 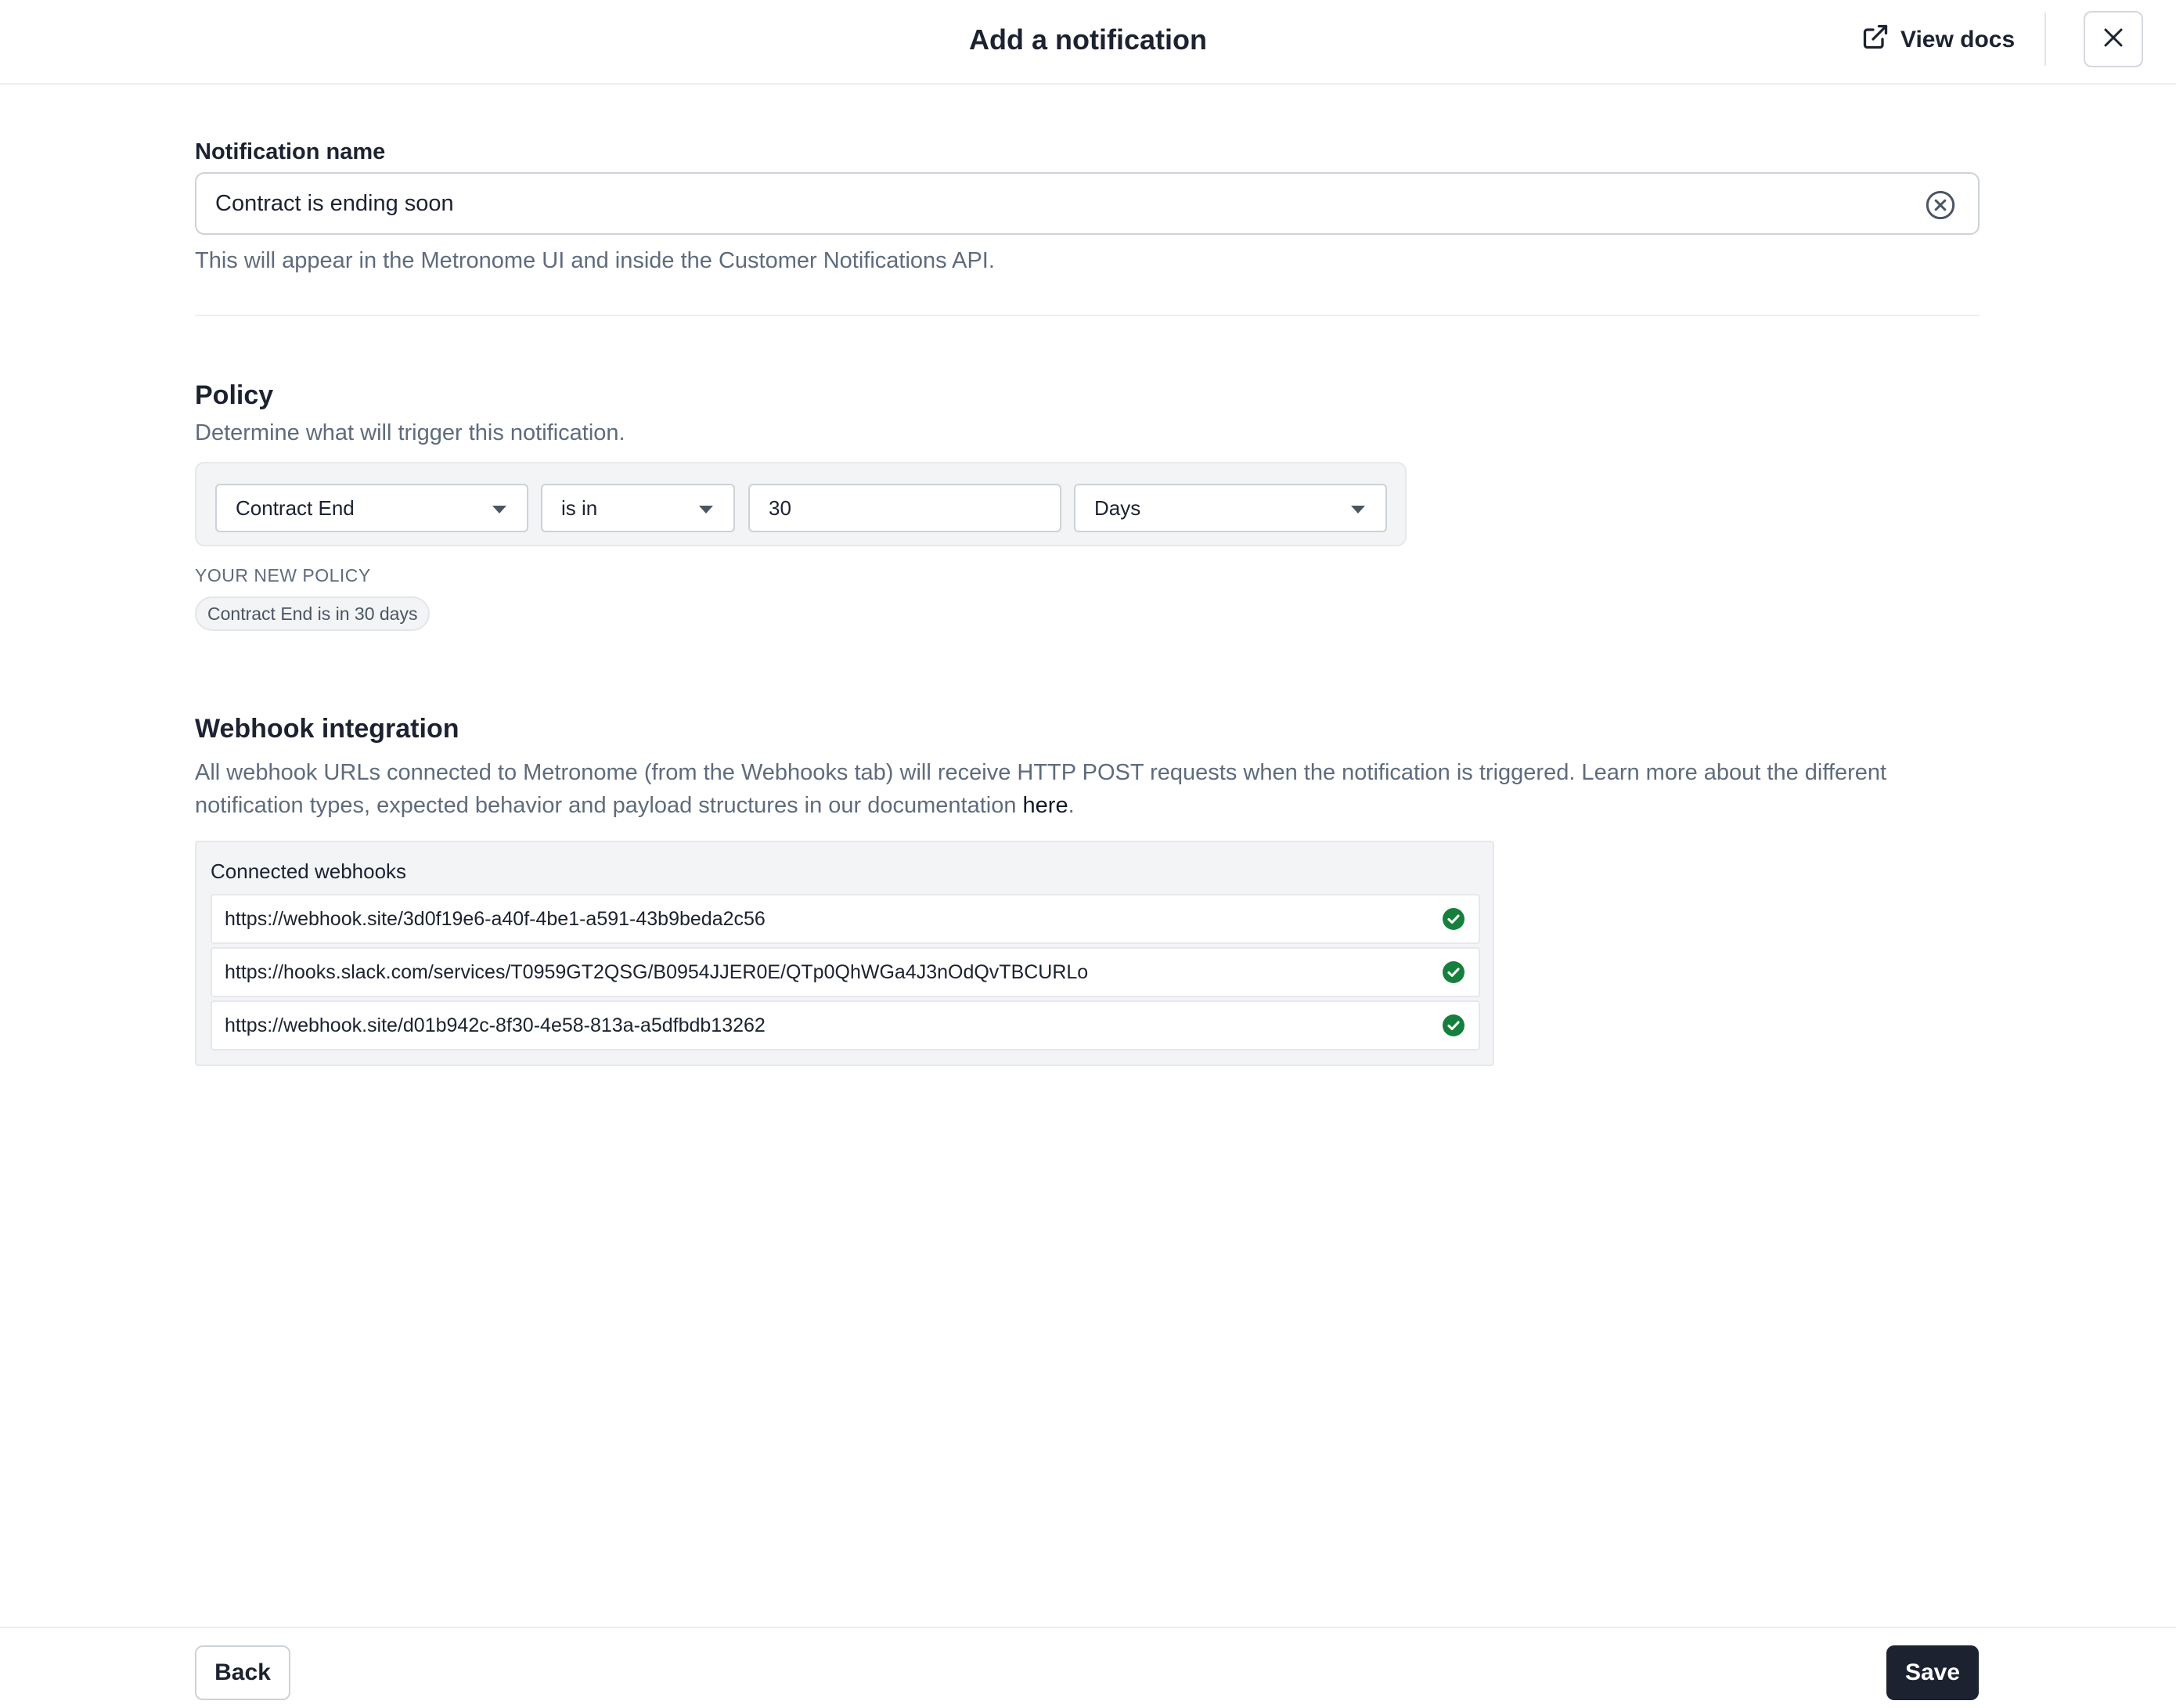 What do you see at coordinates (1117, 507) in the screenshot?
I see `unit-select-value: Days` at bounding box center [1117, 507].